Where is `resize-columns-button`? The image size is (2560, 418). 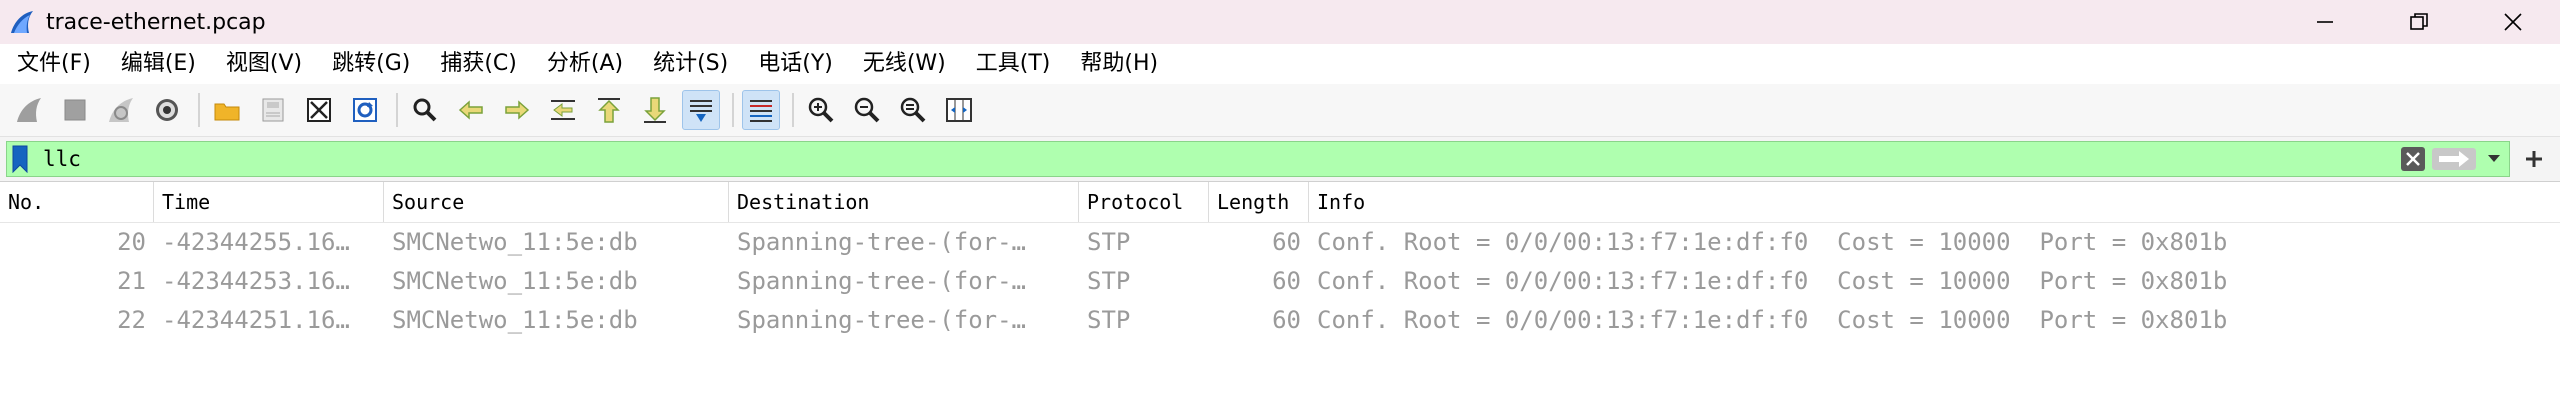
resize-columns-button is located at coordinates (959, 110).